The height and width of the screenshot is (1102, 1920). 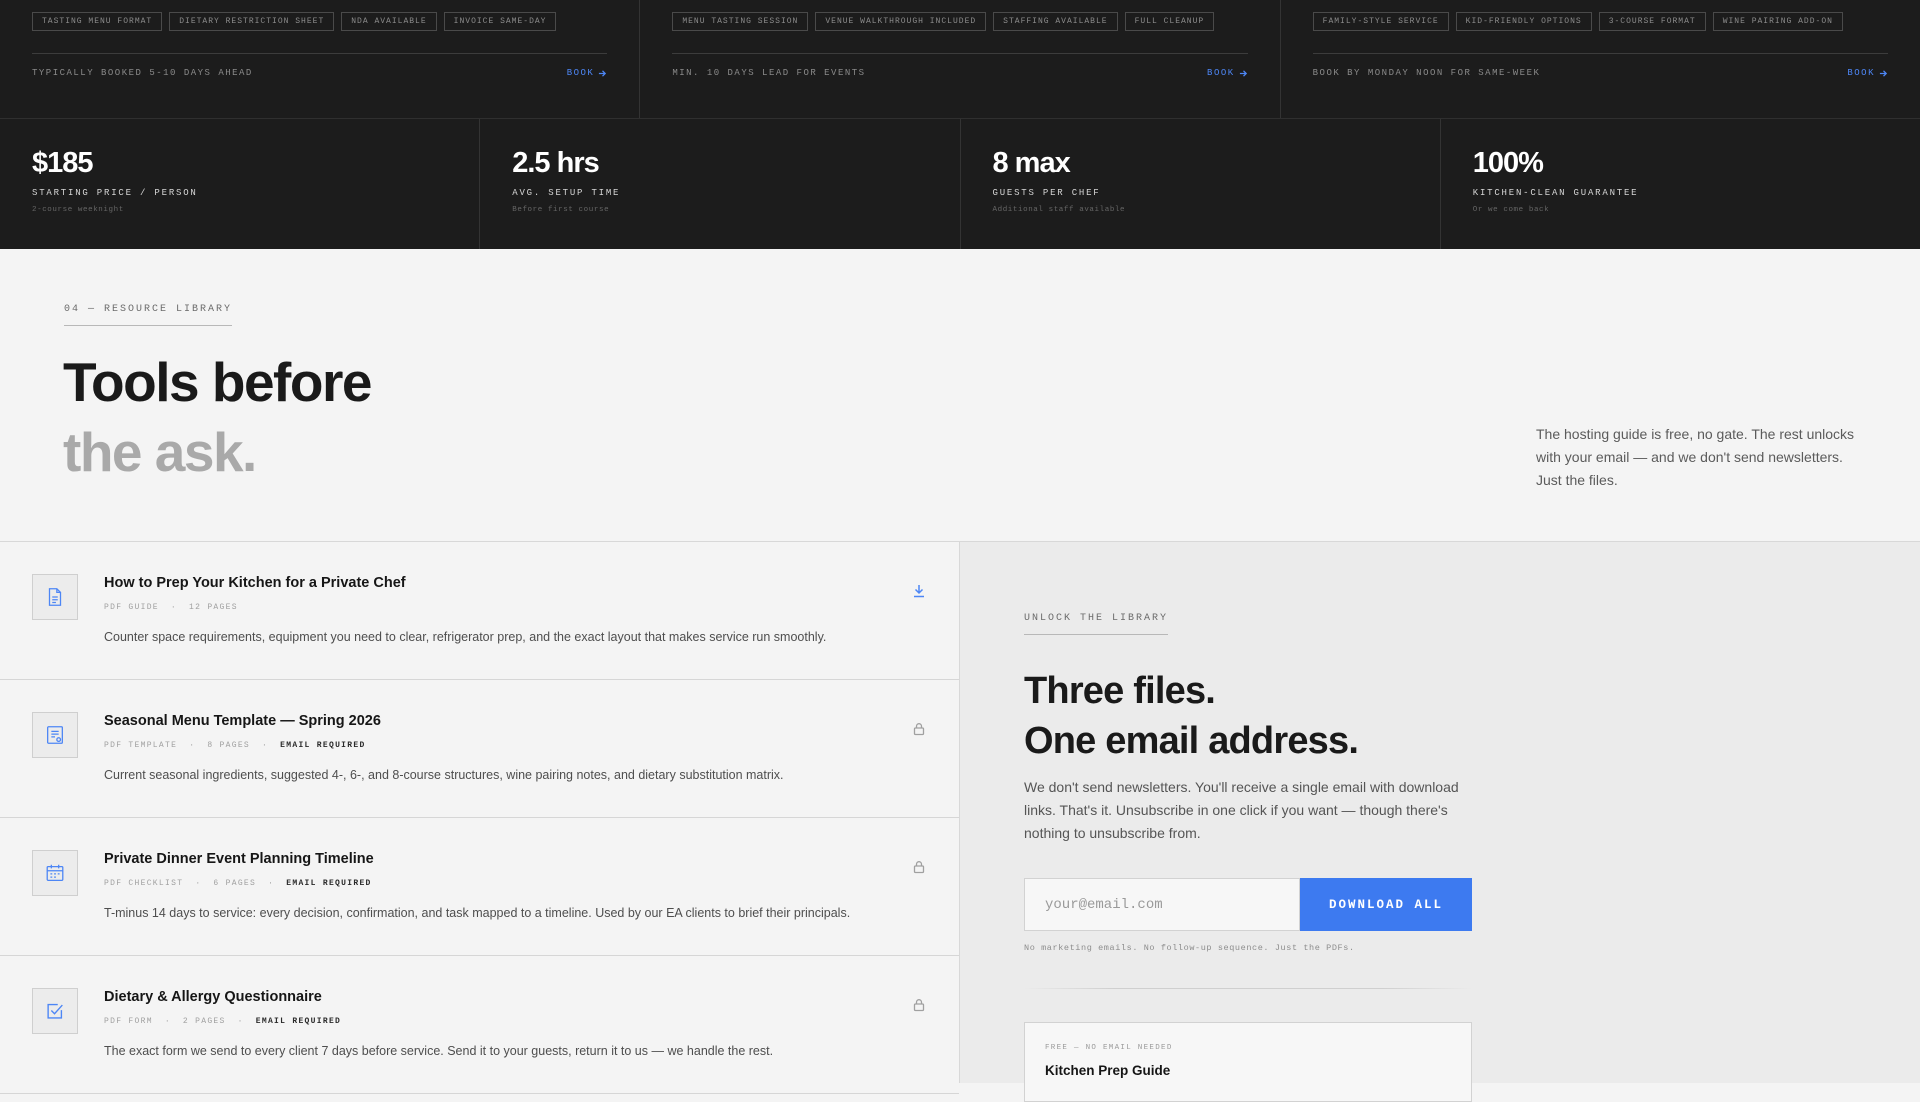 What do you see at coordinates (213, 997) in the screenshot?
I see `file-title: Dietary & Allergy Questionnaire` at bounding box center [213, 997].